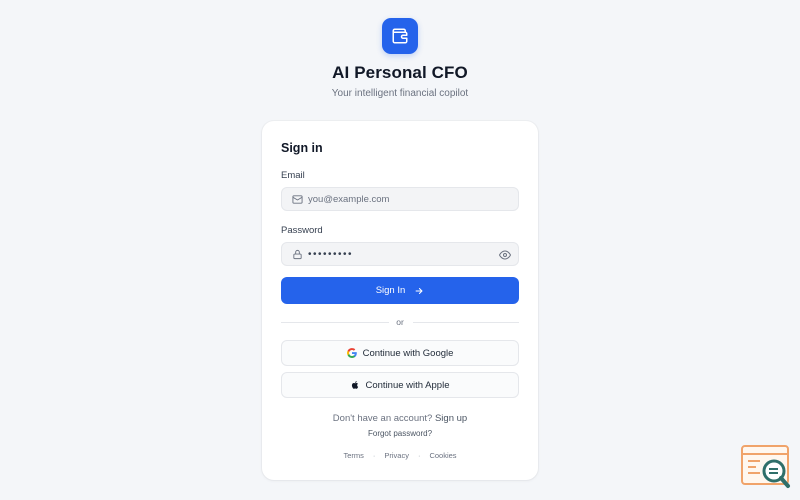  What do you see at coordinates (351, 353) in the screenshot?
I see `google-icon` at bounding box center [351, 353].